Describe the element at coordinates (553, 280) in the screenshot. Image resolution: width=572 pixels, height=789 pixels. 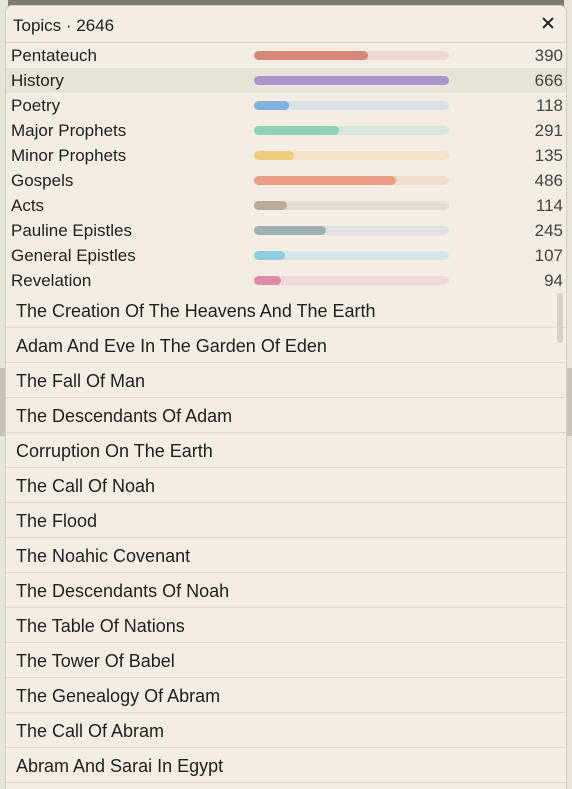
I see `book-group-count: 94` at that location.